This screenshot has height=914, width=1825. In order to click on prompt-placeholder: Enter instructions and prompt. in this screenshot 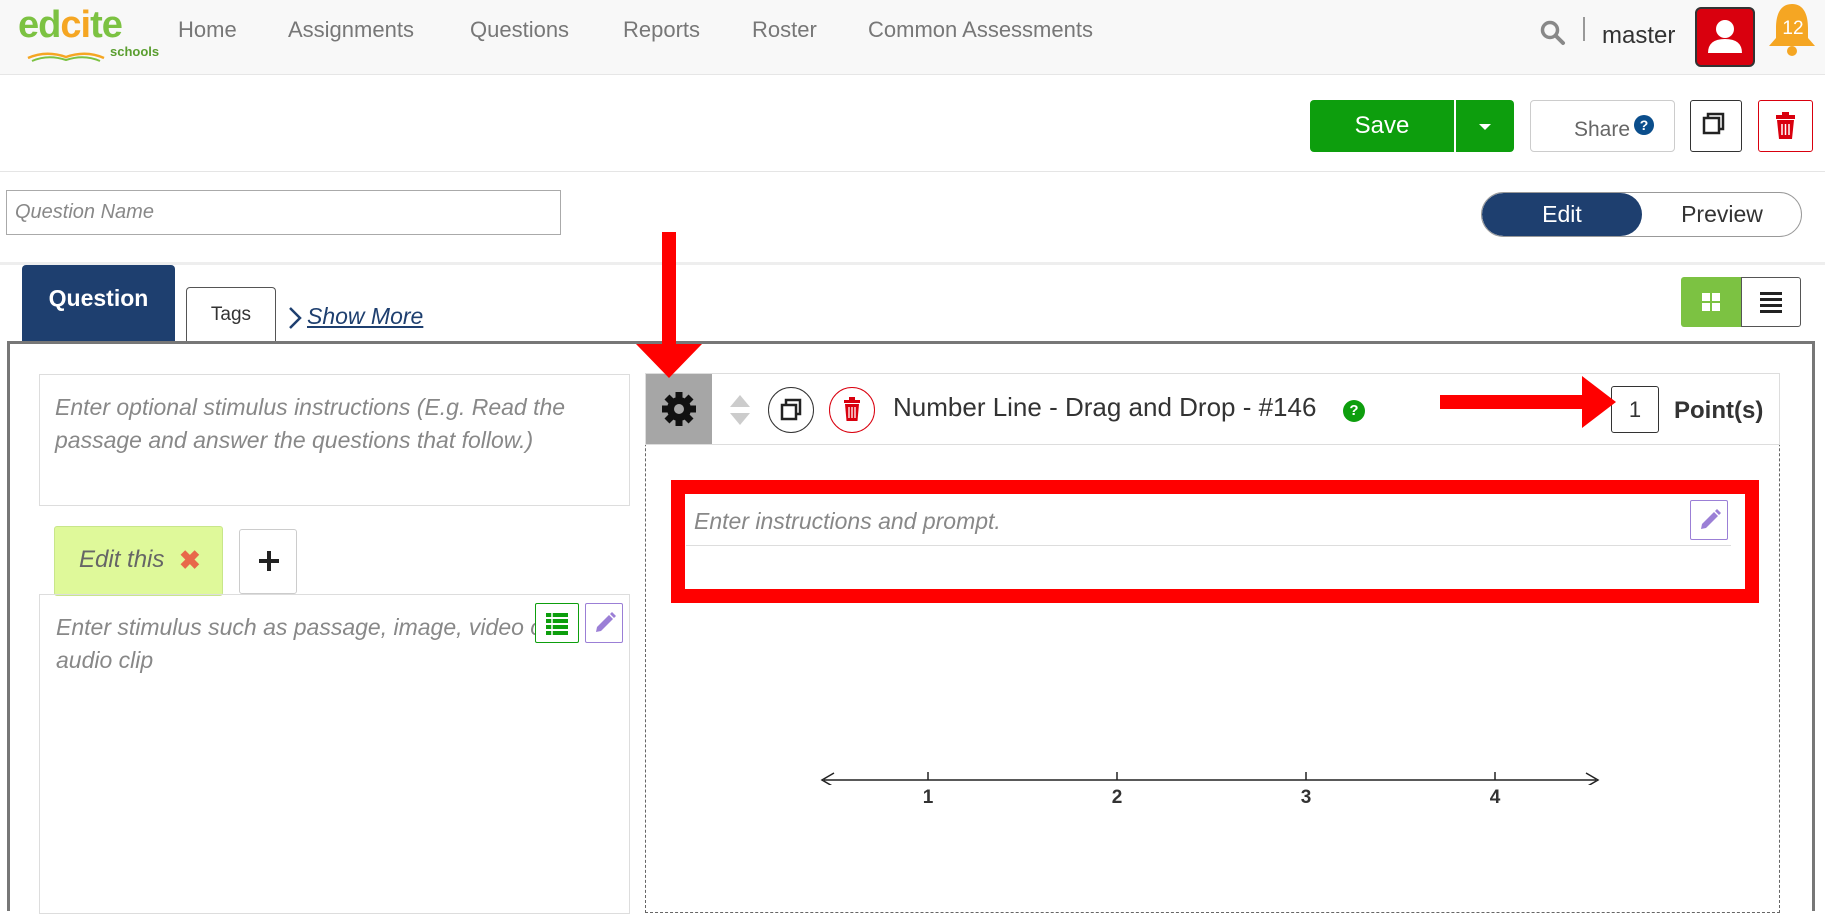, I will do `click(847, 521)`.